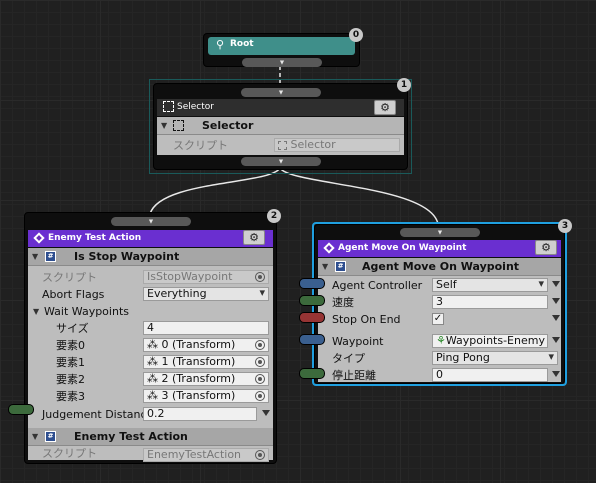 The height and width of the screenshot is (483, 596). What do you see at coordinates (206, 277) in the screenshot?
I see `script-field: IsStopWaypoint` at bounding box center [206, 277].